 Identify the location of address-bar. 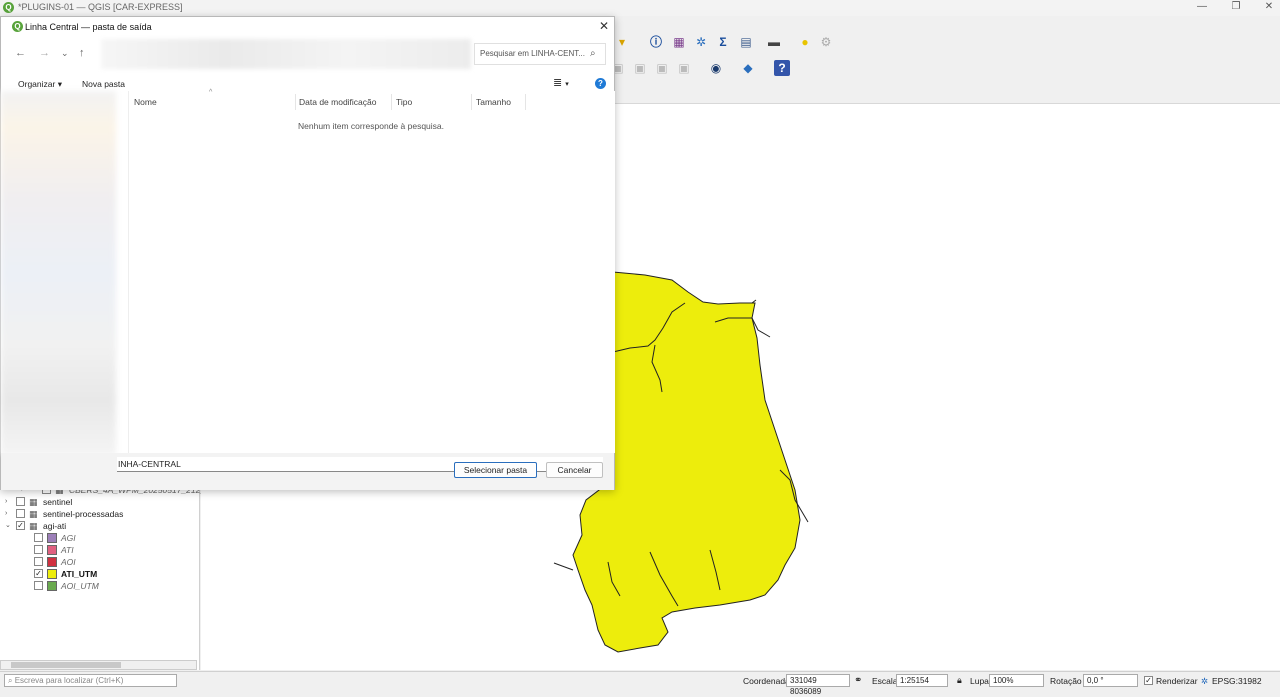
(286, 54).